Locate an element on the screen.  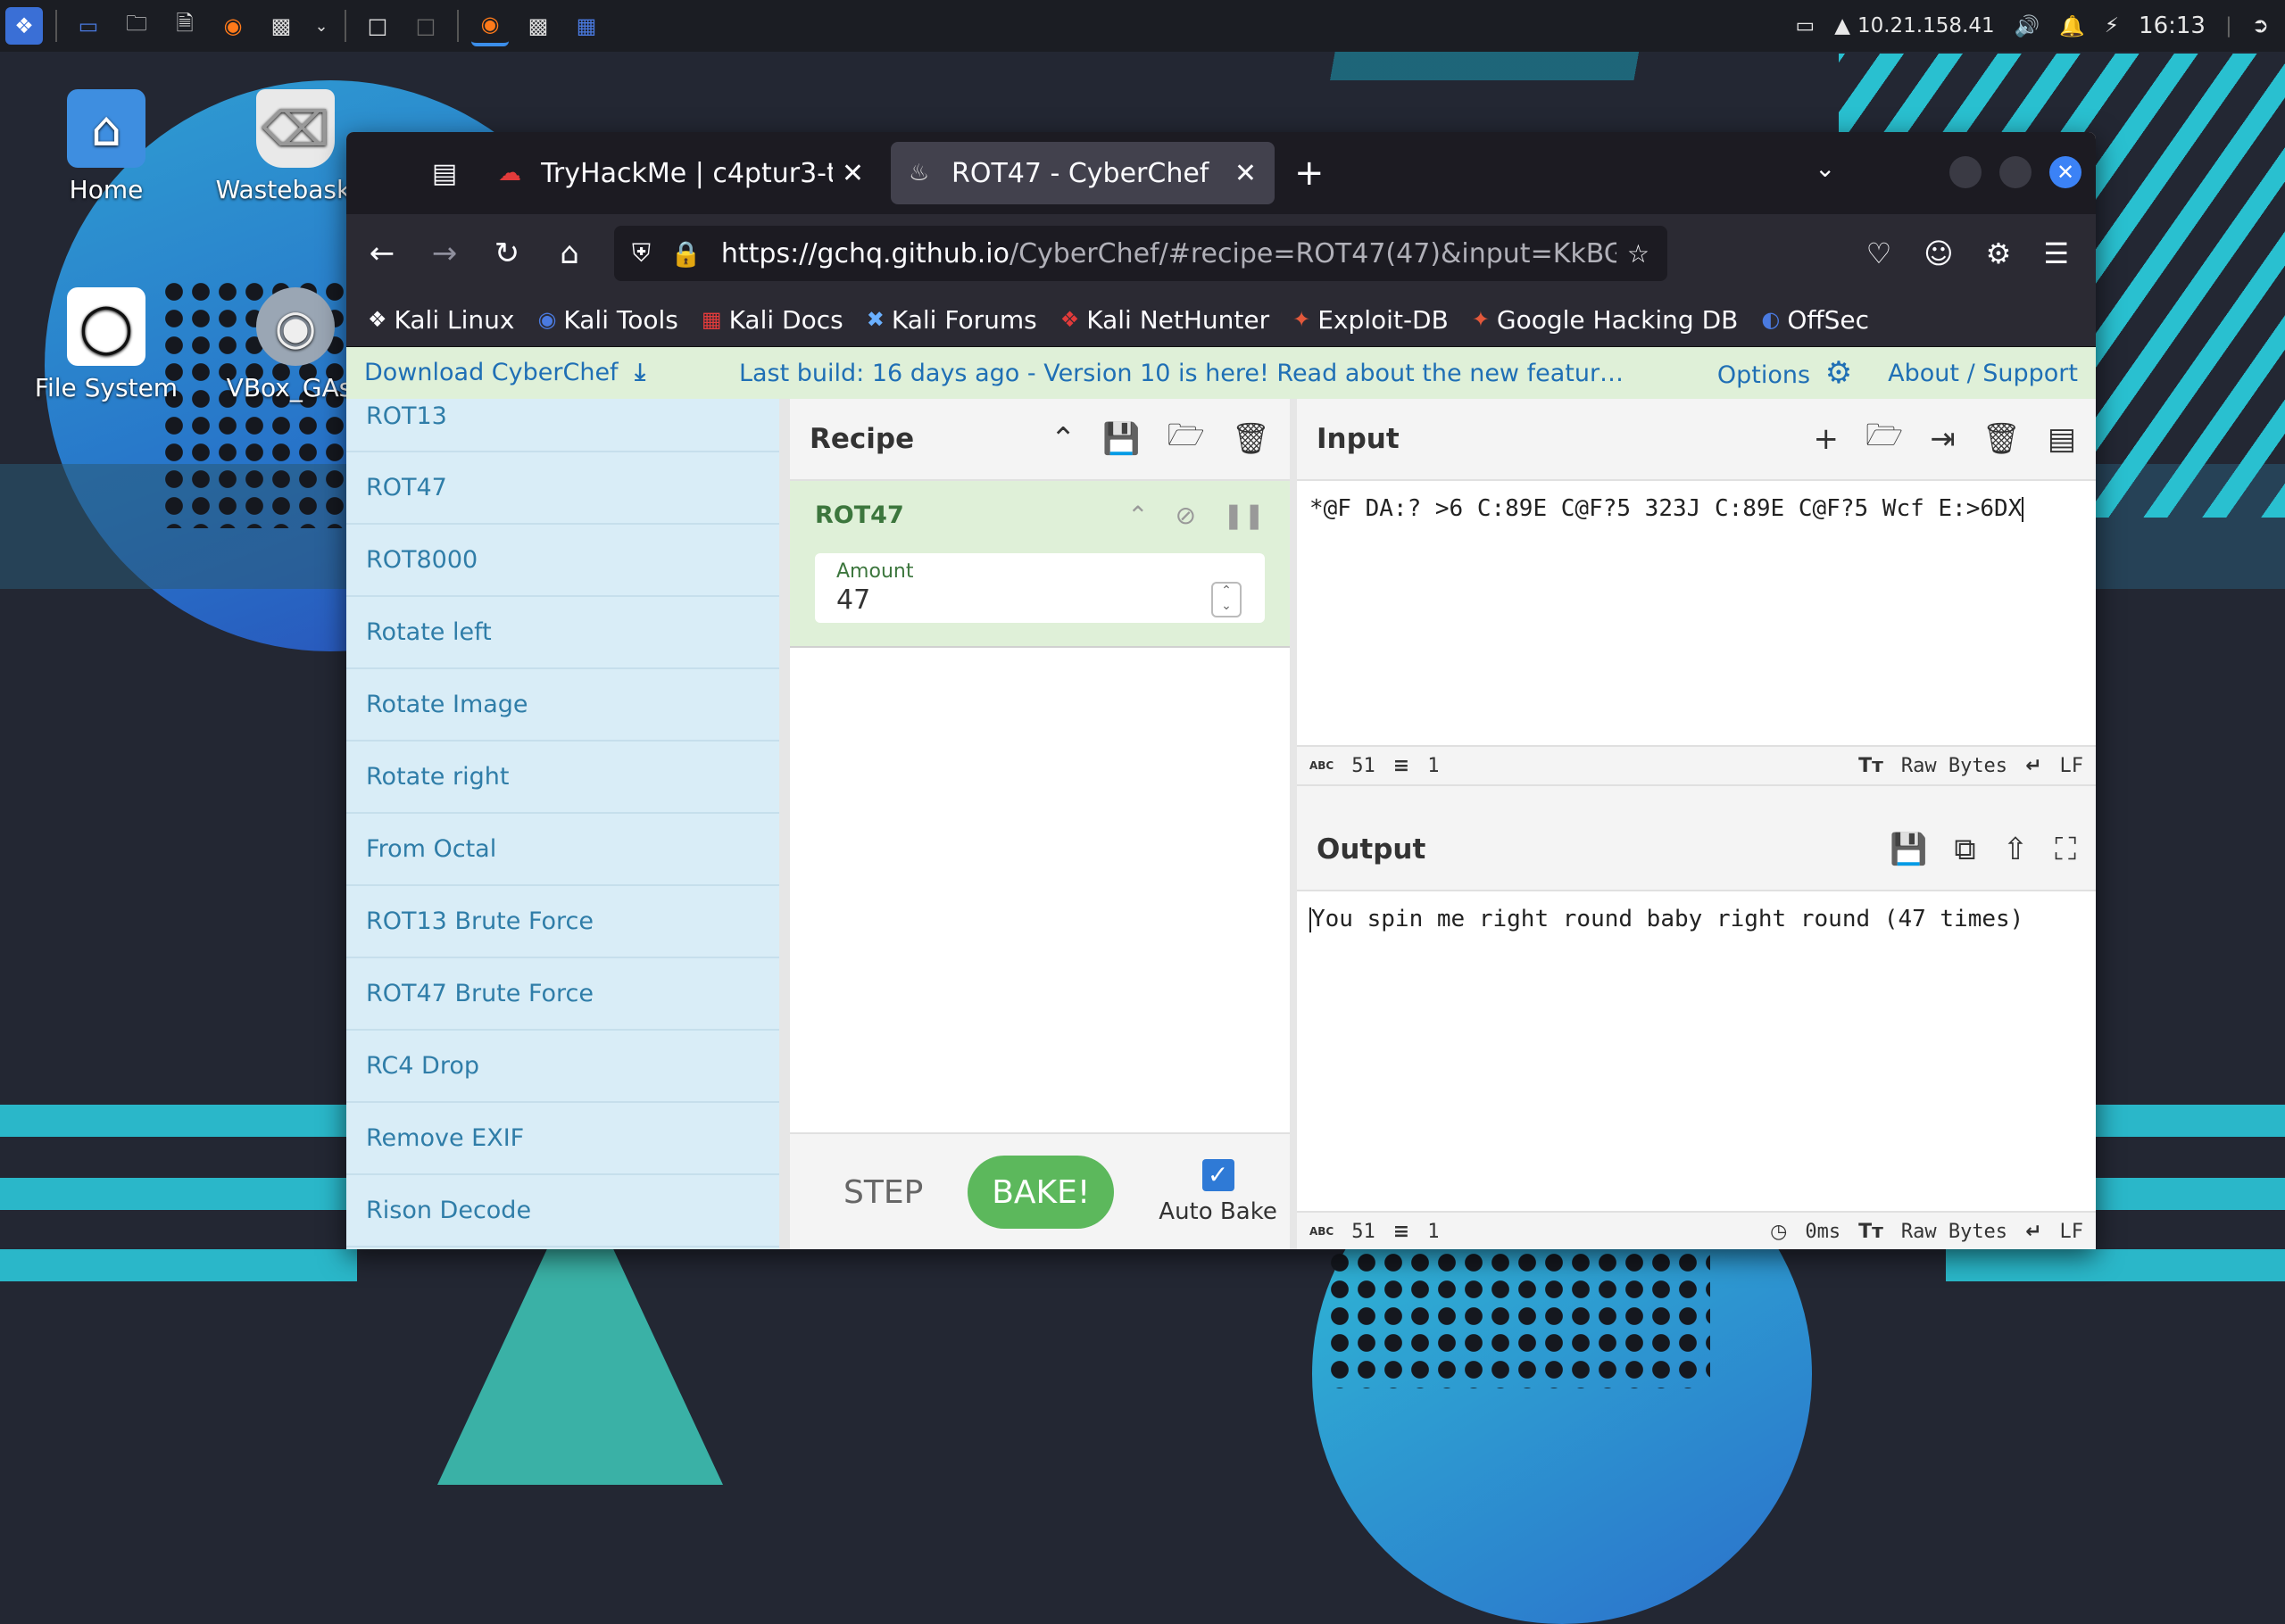
number-stepper: ⌃ ⌄ is located at coordinates (1226, 599).